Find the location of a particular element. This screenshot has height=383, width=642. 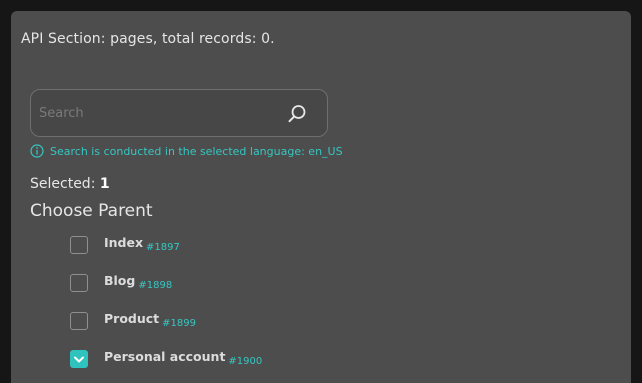

parent-checkbox-checked is located at coordinates (79, 359).